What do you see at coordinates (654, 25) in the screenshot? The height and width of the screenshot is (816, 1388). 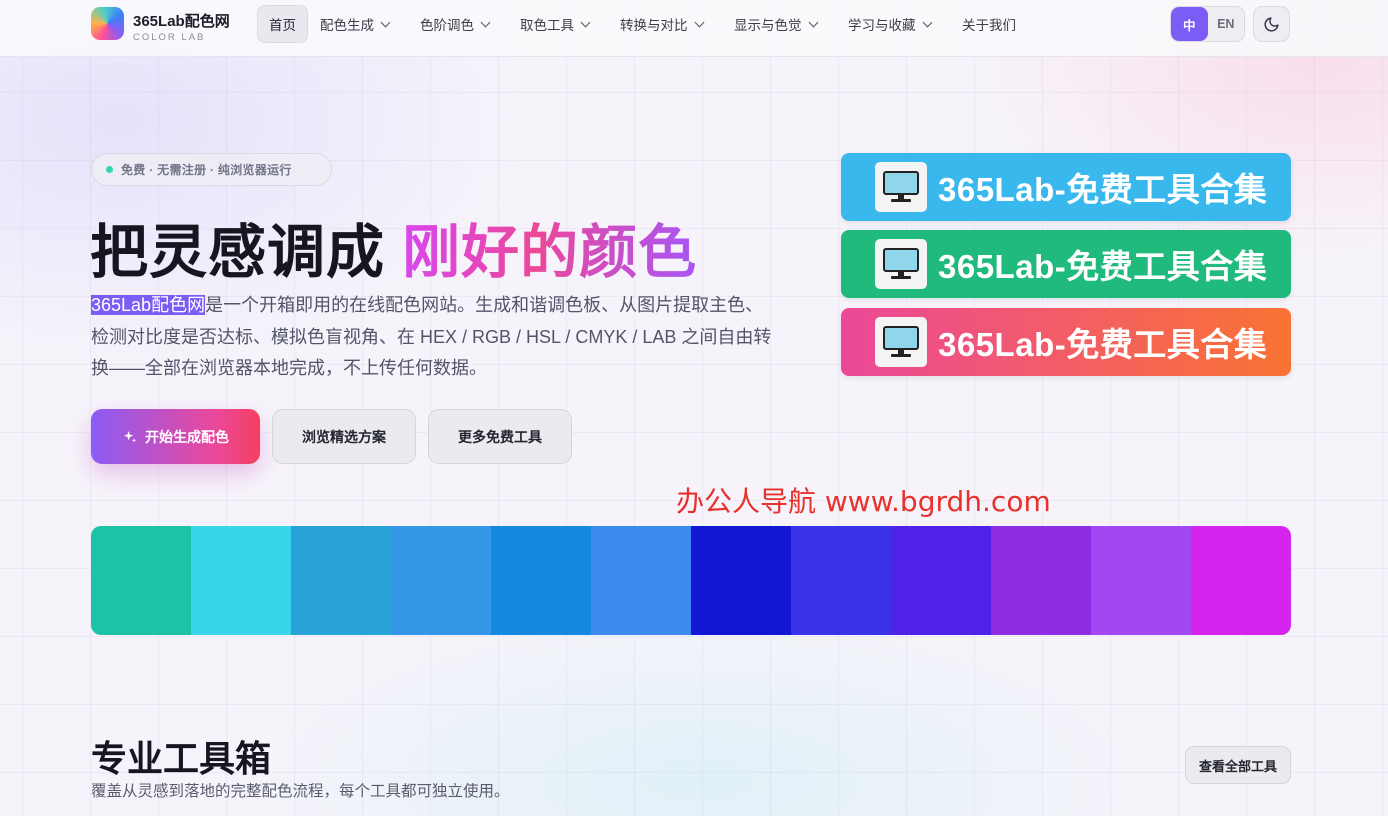 I see `nav-label: 转换与对比` at bounding box center [654, 25].